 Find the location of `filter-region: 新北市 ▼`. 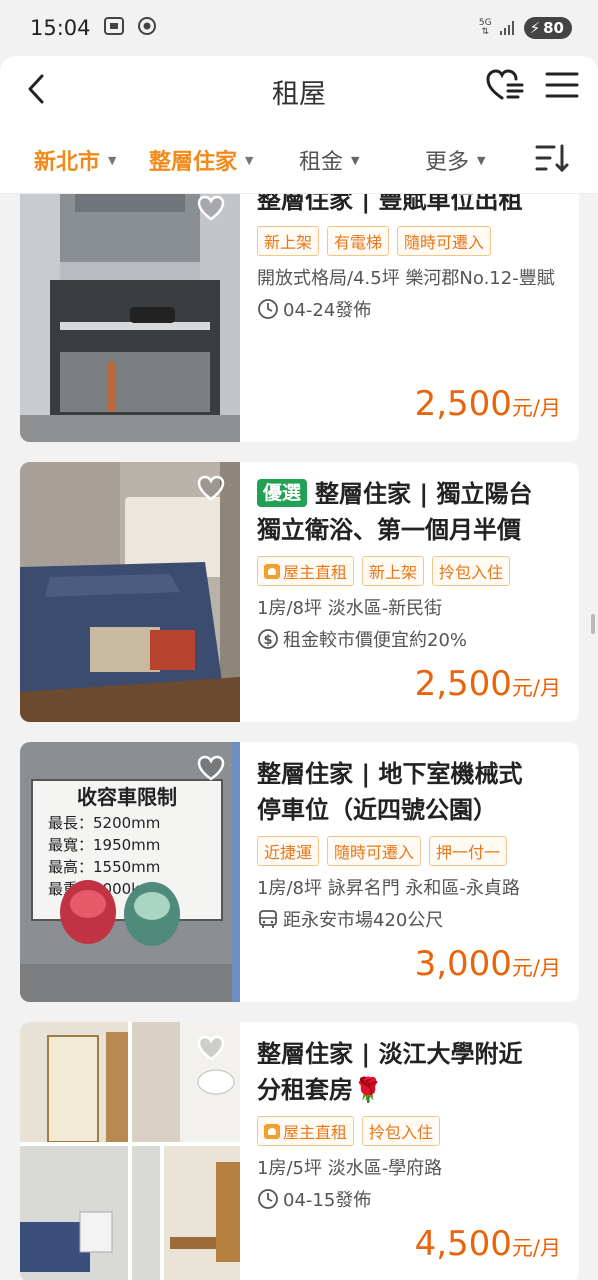

filter-region: 新北市 ▼ is located at coordinates (75, 160).